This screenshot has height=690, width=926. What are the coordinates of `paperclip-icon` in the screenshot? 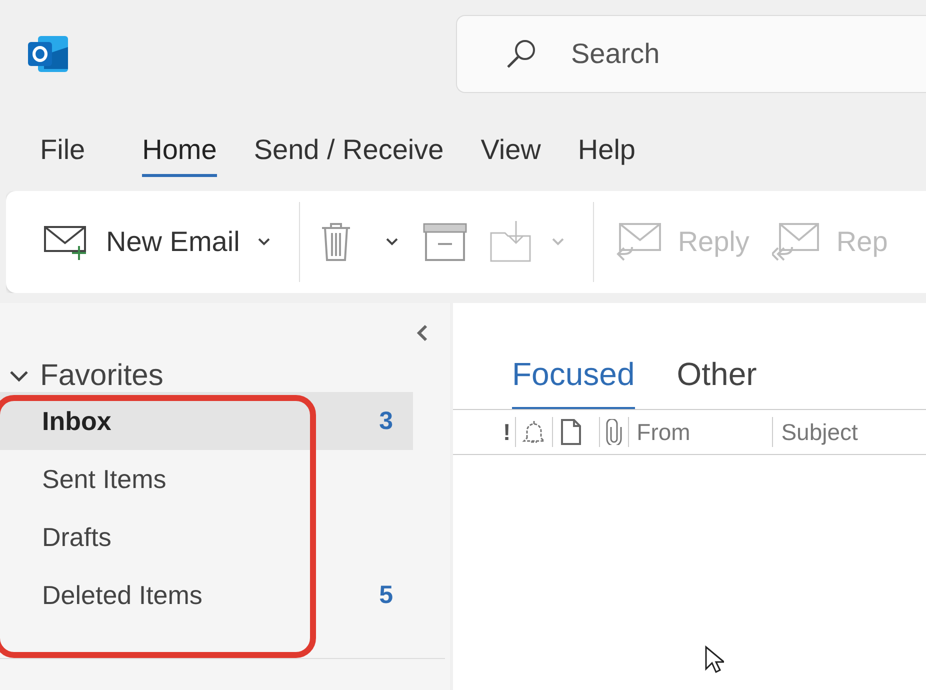 It's located at (614, 432).